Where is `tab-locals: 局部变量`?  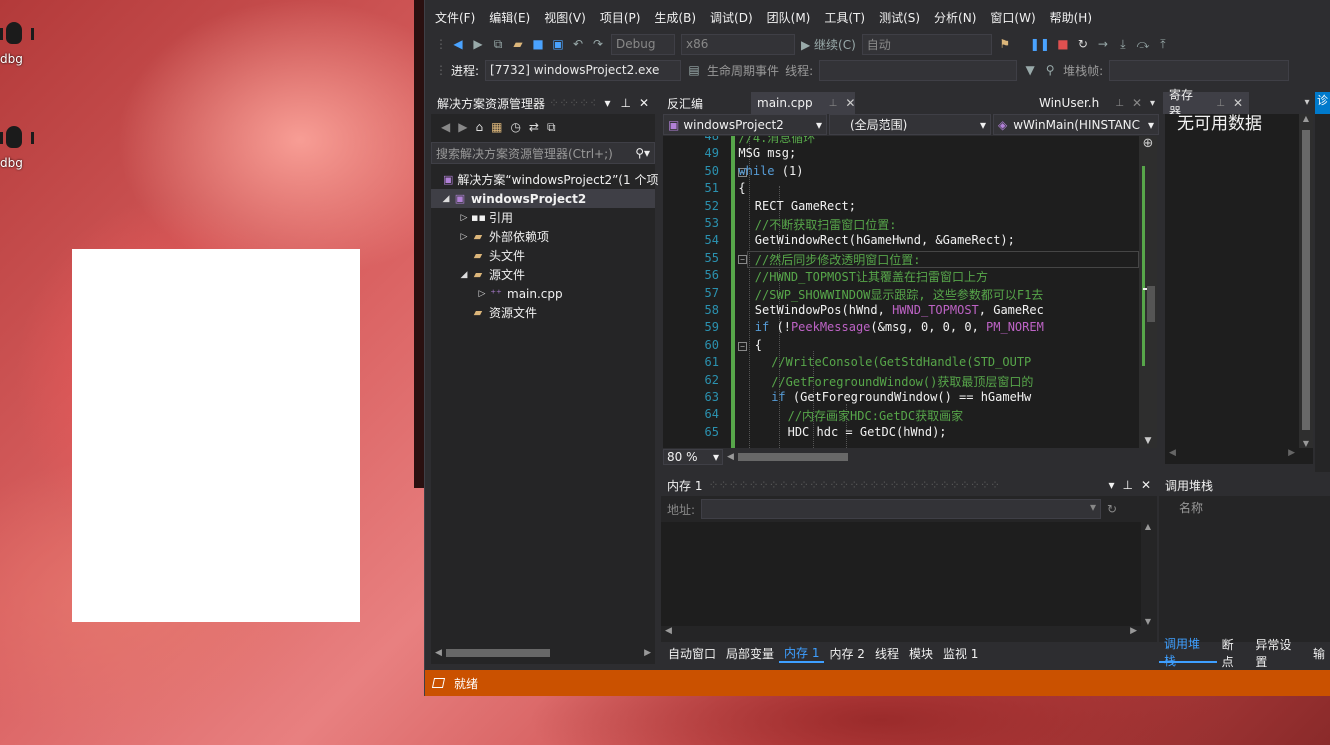 tab-locals: 局部变量 is located at coordinates (750, 653).